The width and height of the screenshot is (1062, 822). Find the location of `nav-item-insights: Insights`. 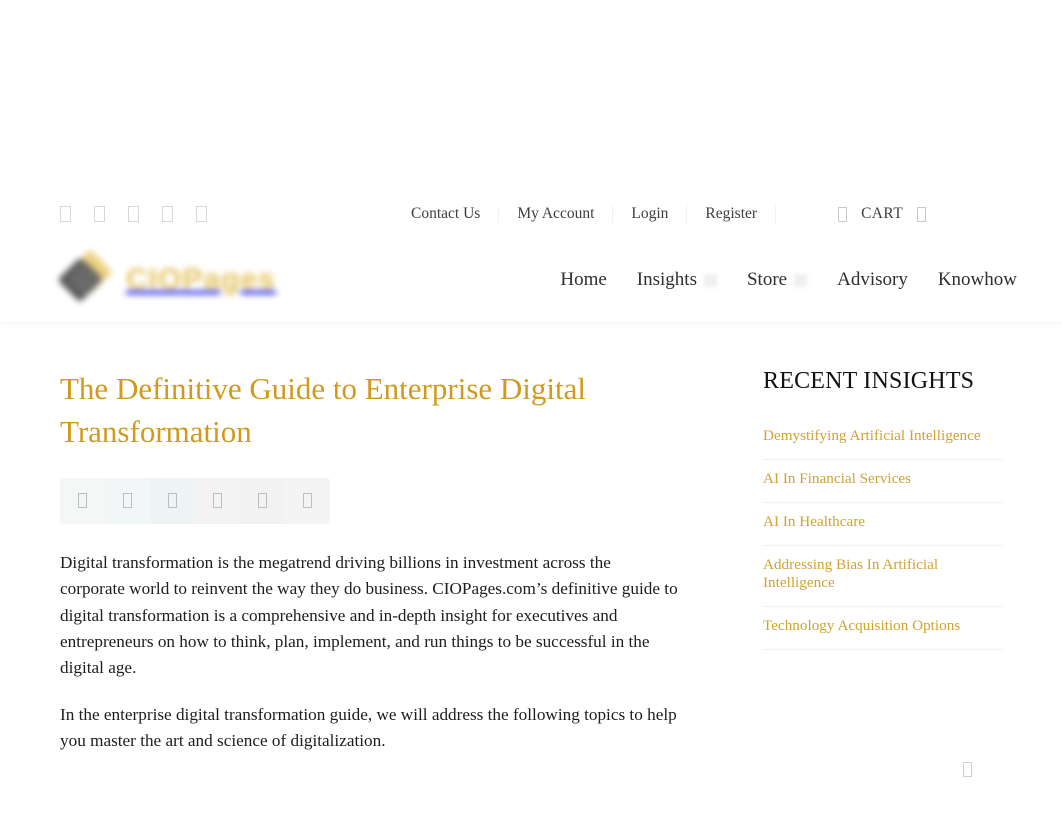

nav-item-insights: Insights is located at coordinates (677, 280).